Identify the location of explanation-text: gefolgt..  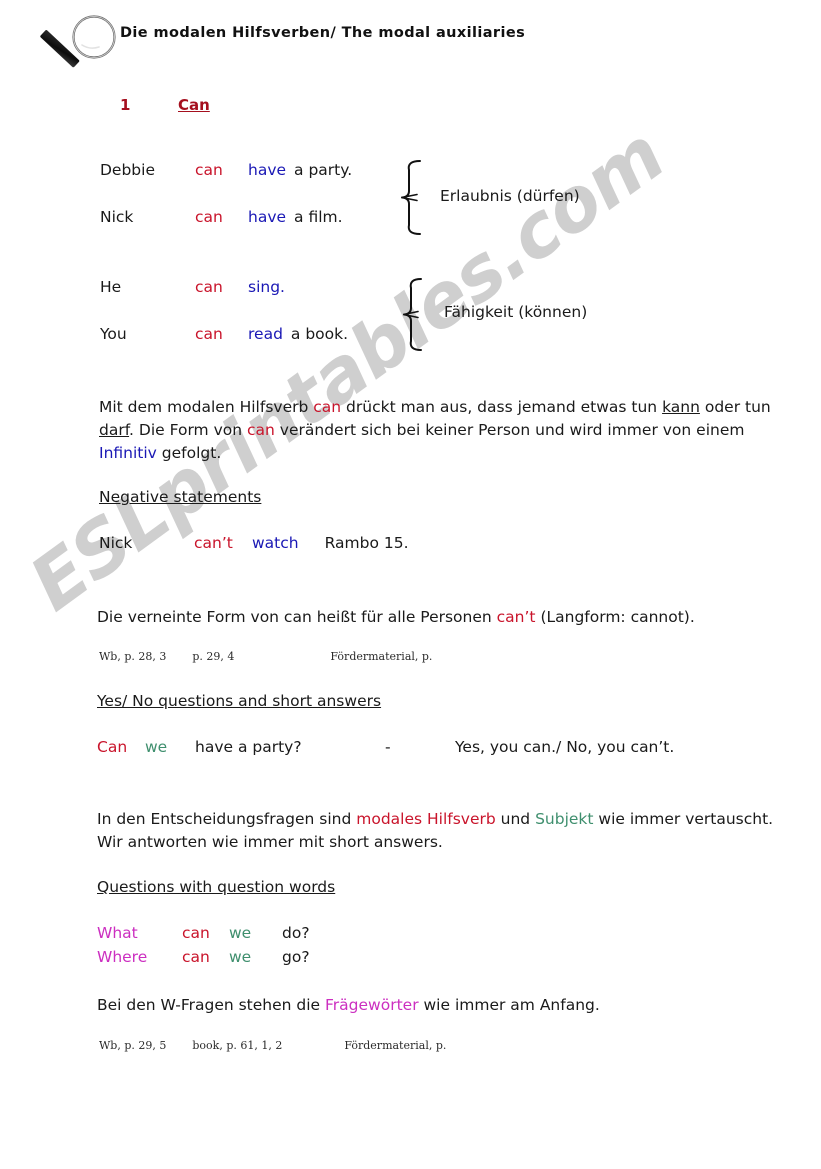
(189, 452).